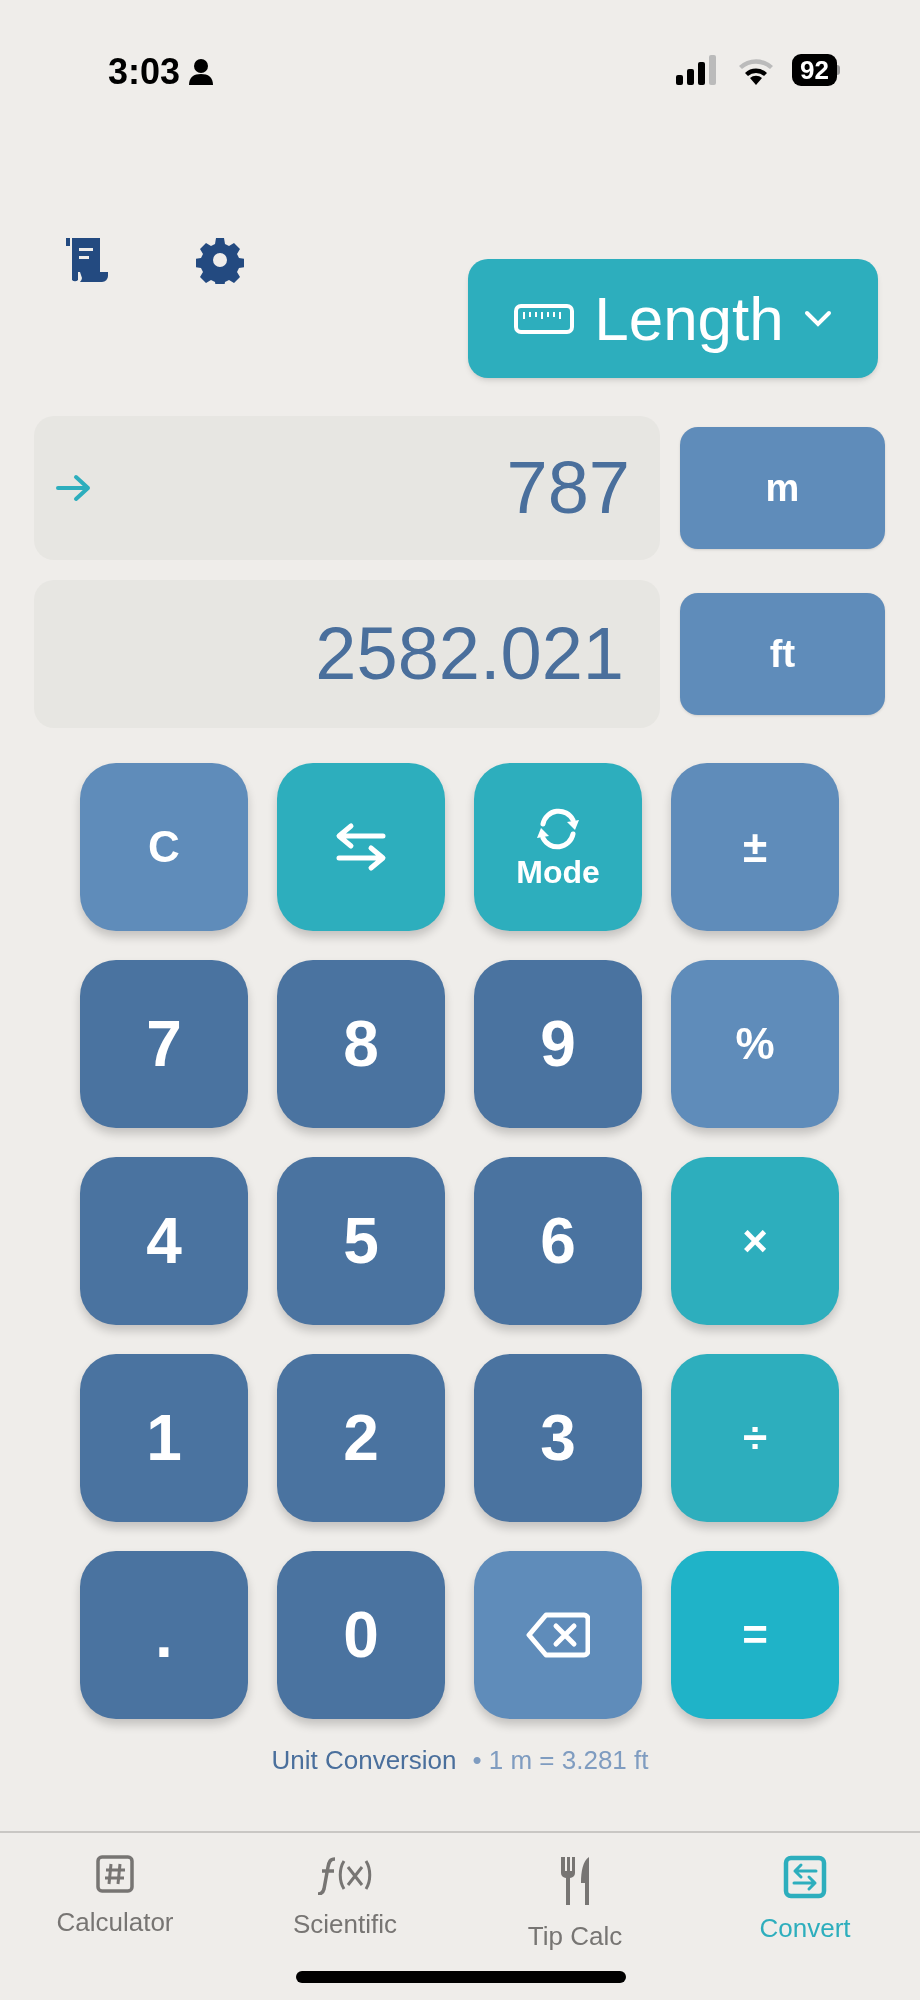  What do you see at coordinates (817, 318) in the screenshot?
I see `chevron-down-icon` at bounding box center [817, 318].